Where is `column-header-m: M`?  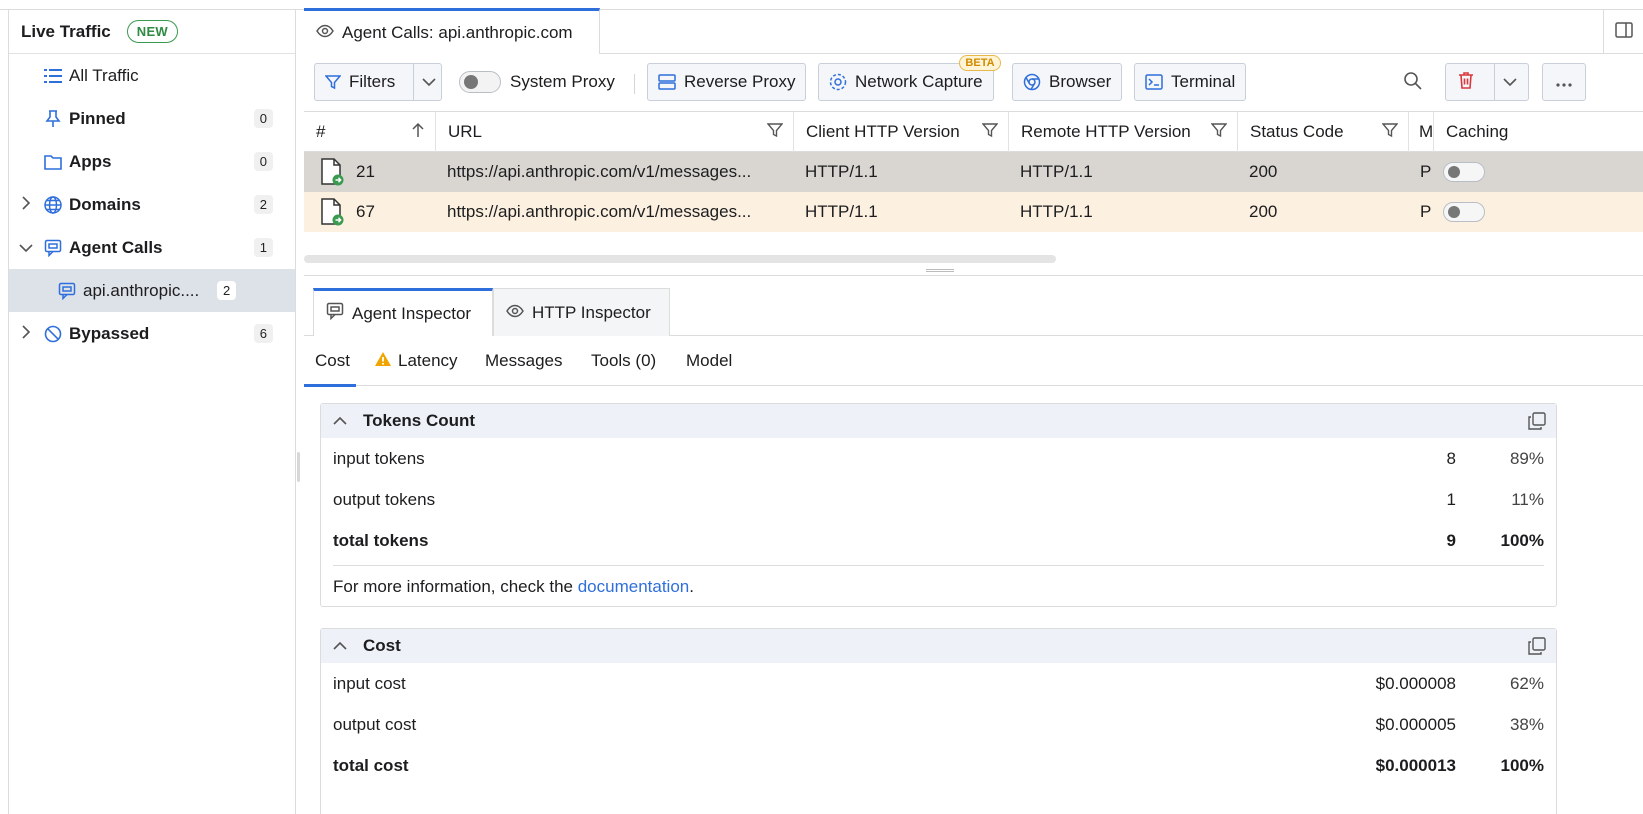
column-header-m: M is located at coordinates (1421, 132).